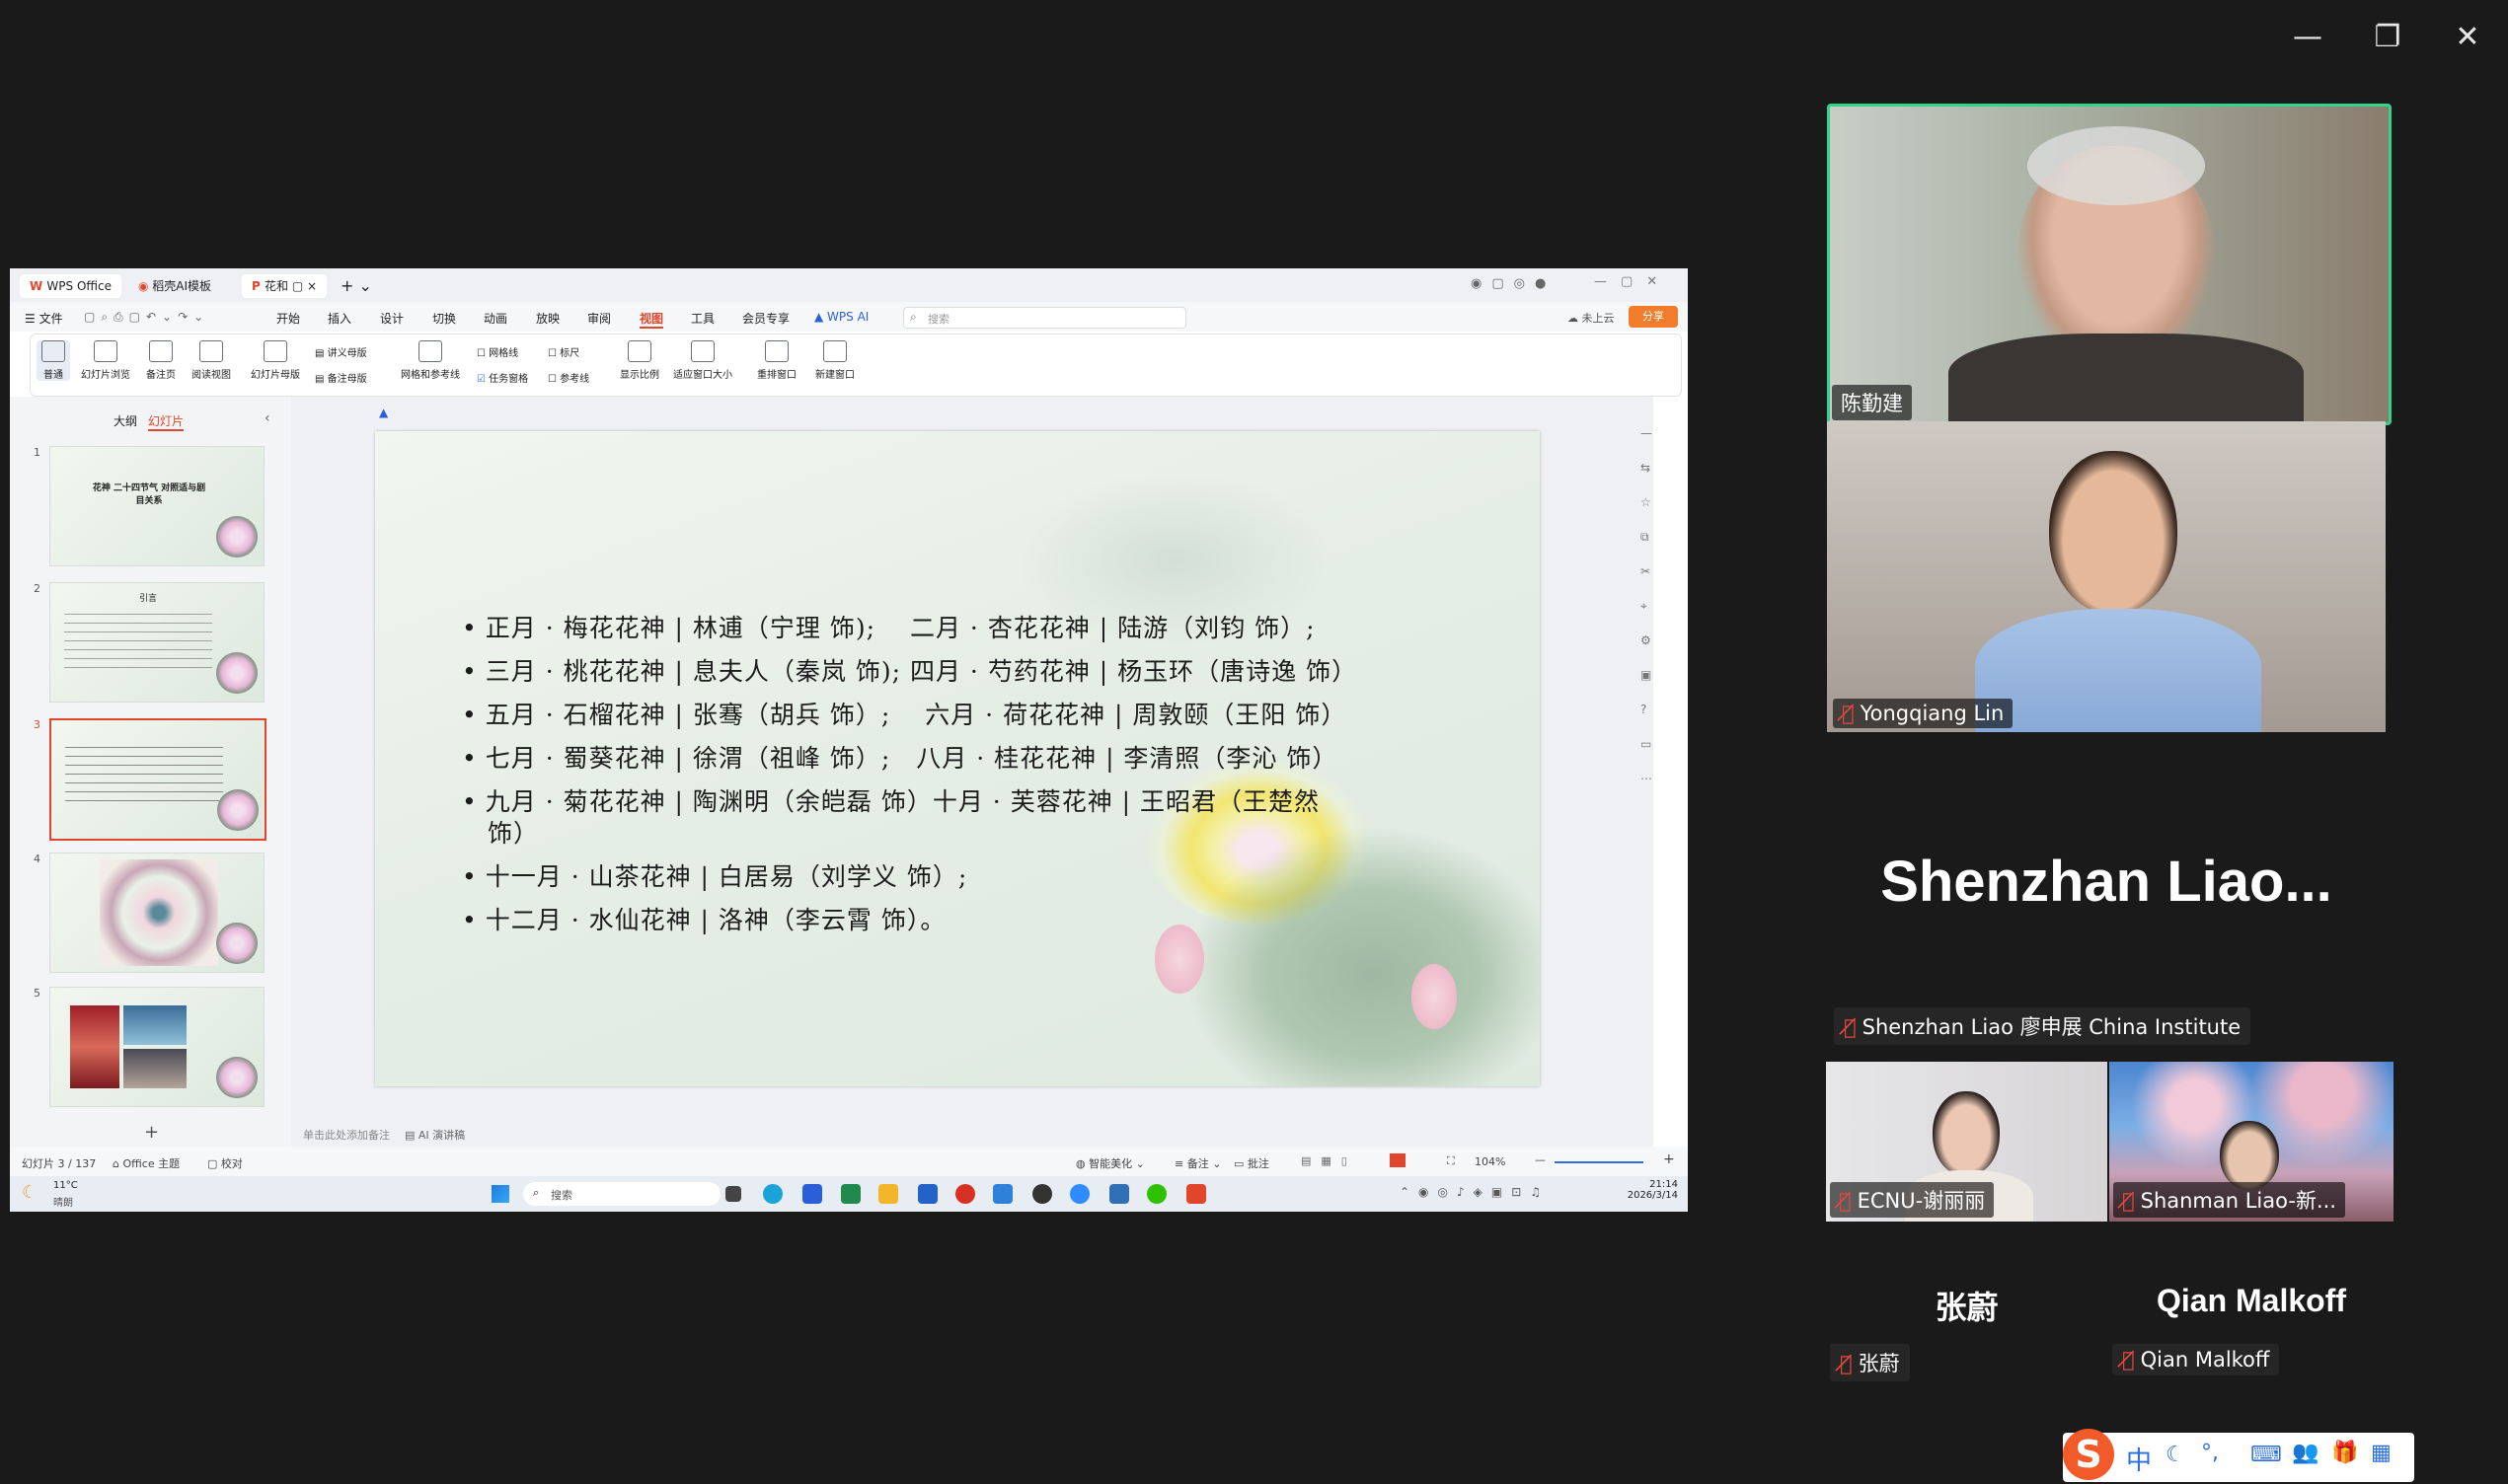  Describe the element at coordinates (2088, 1454) in the screenshot. I see `sogou-logo-icon: S` at that location.